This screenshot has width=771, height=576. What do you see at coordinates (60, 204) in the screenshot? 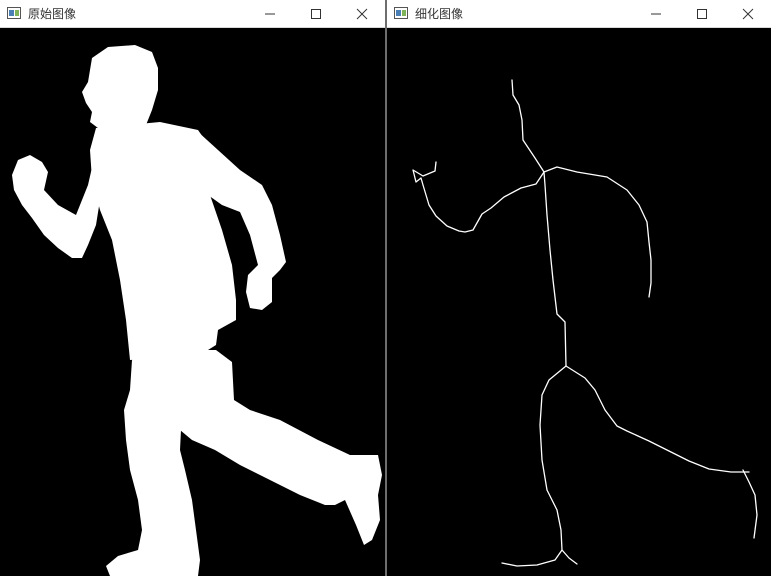
I see `silhouette-back-arm` at bounding box center [60, 204].